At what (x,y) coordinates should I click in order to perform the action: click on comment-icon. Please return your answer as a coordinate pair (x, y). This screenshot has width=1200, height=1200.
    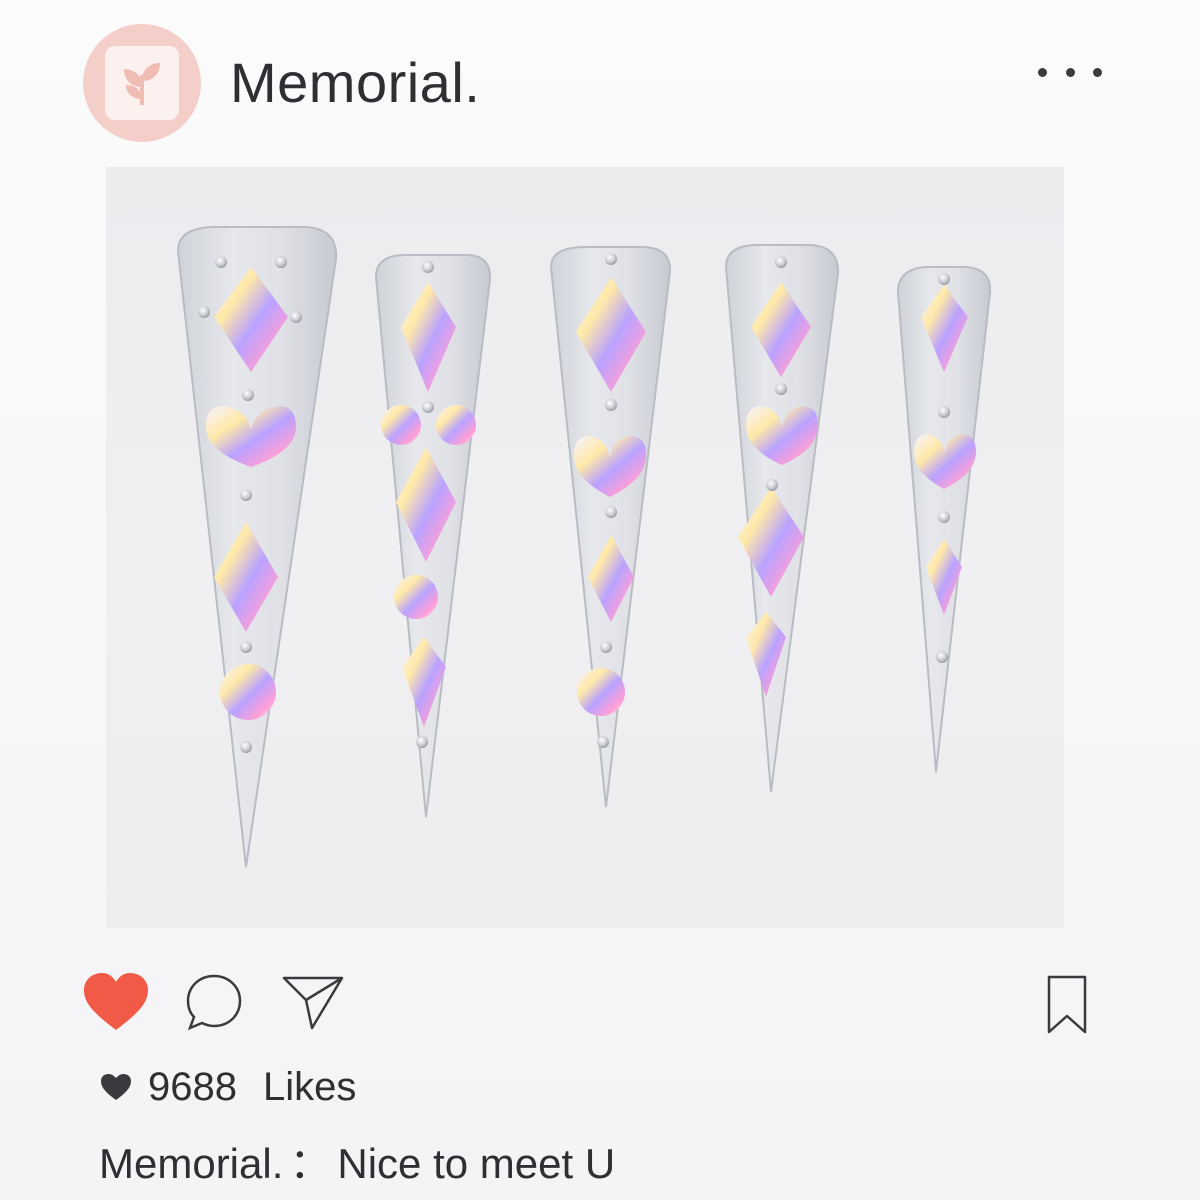
    Looking at the image, I should click on (214, 1002).